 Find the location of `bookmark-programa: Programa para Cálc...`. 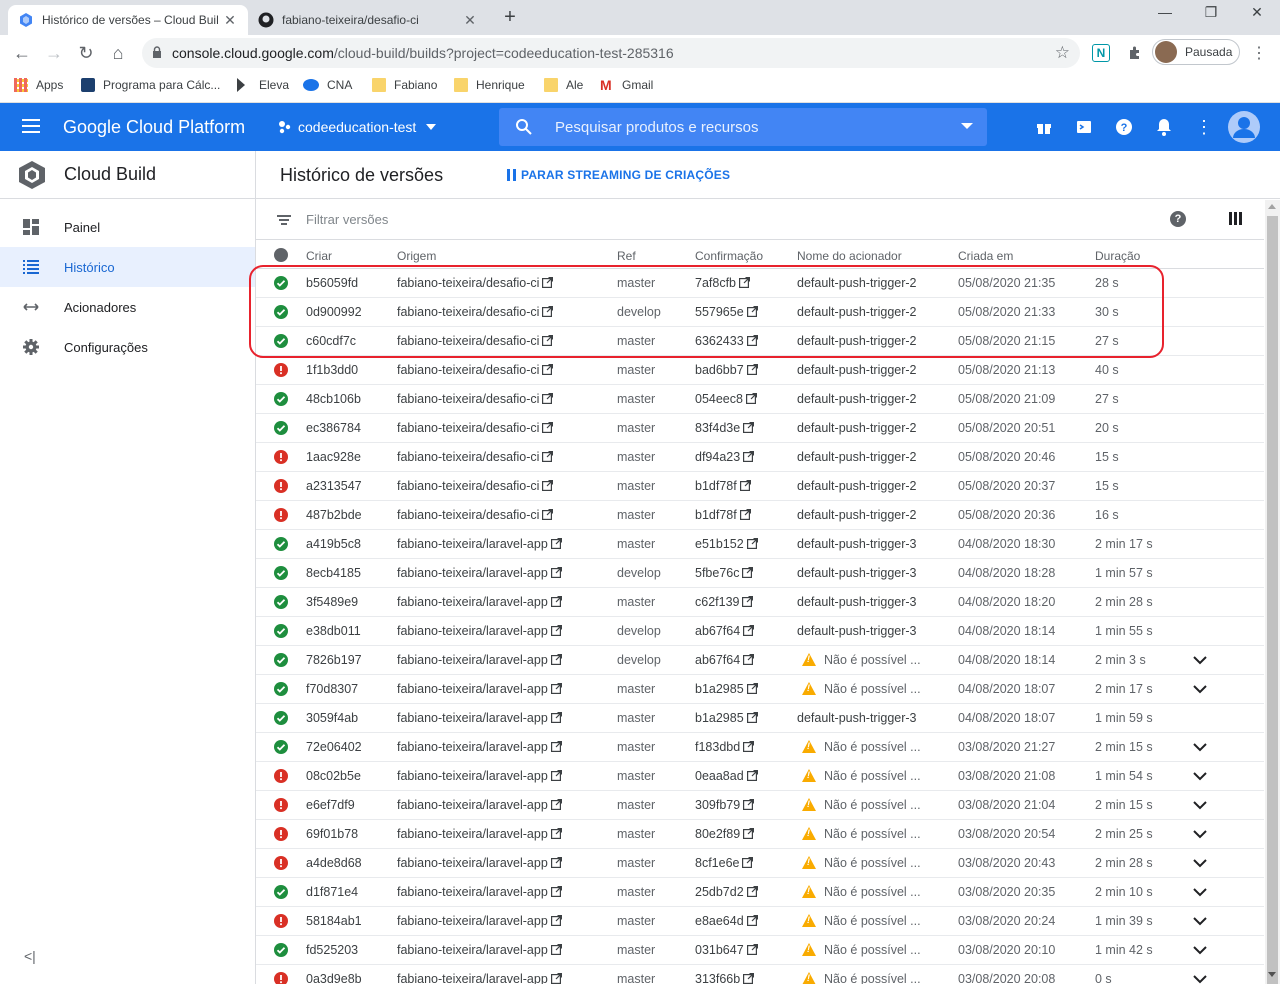

bookmark-programa: Programa para Cálc... is located at coordinates (150, 85).